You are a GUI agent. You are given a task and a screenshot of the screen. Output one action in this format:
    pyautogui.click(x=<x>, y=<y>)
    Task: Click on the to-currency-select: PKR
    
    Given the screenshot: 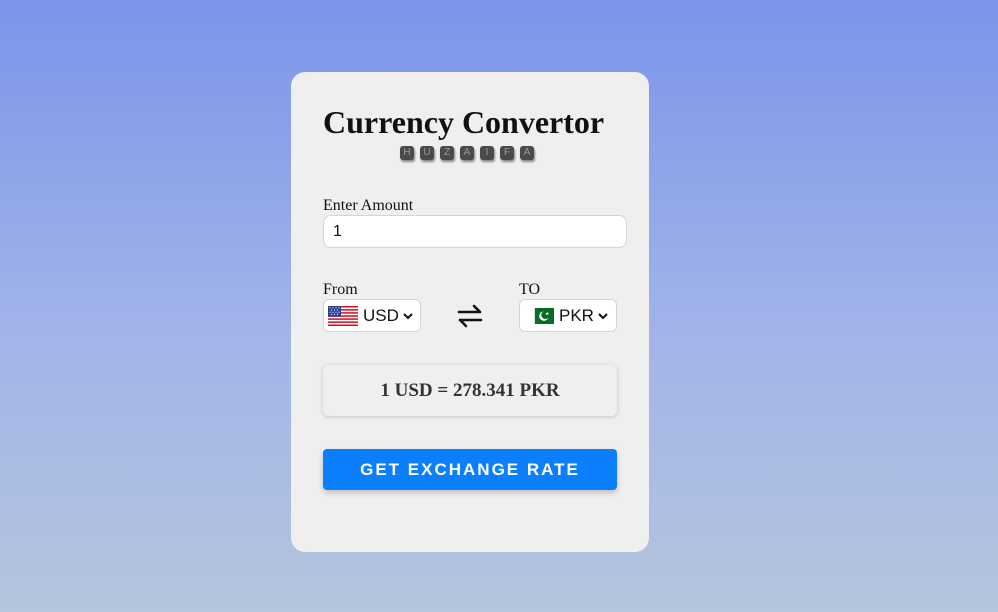 What is the action you would take?
    pyautogui.click(x=568, y=315)
    